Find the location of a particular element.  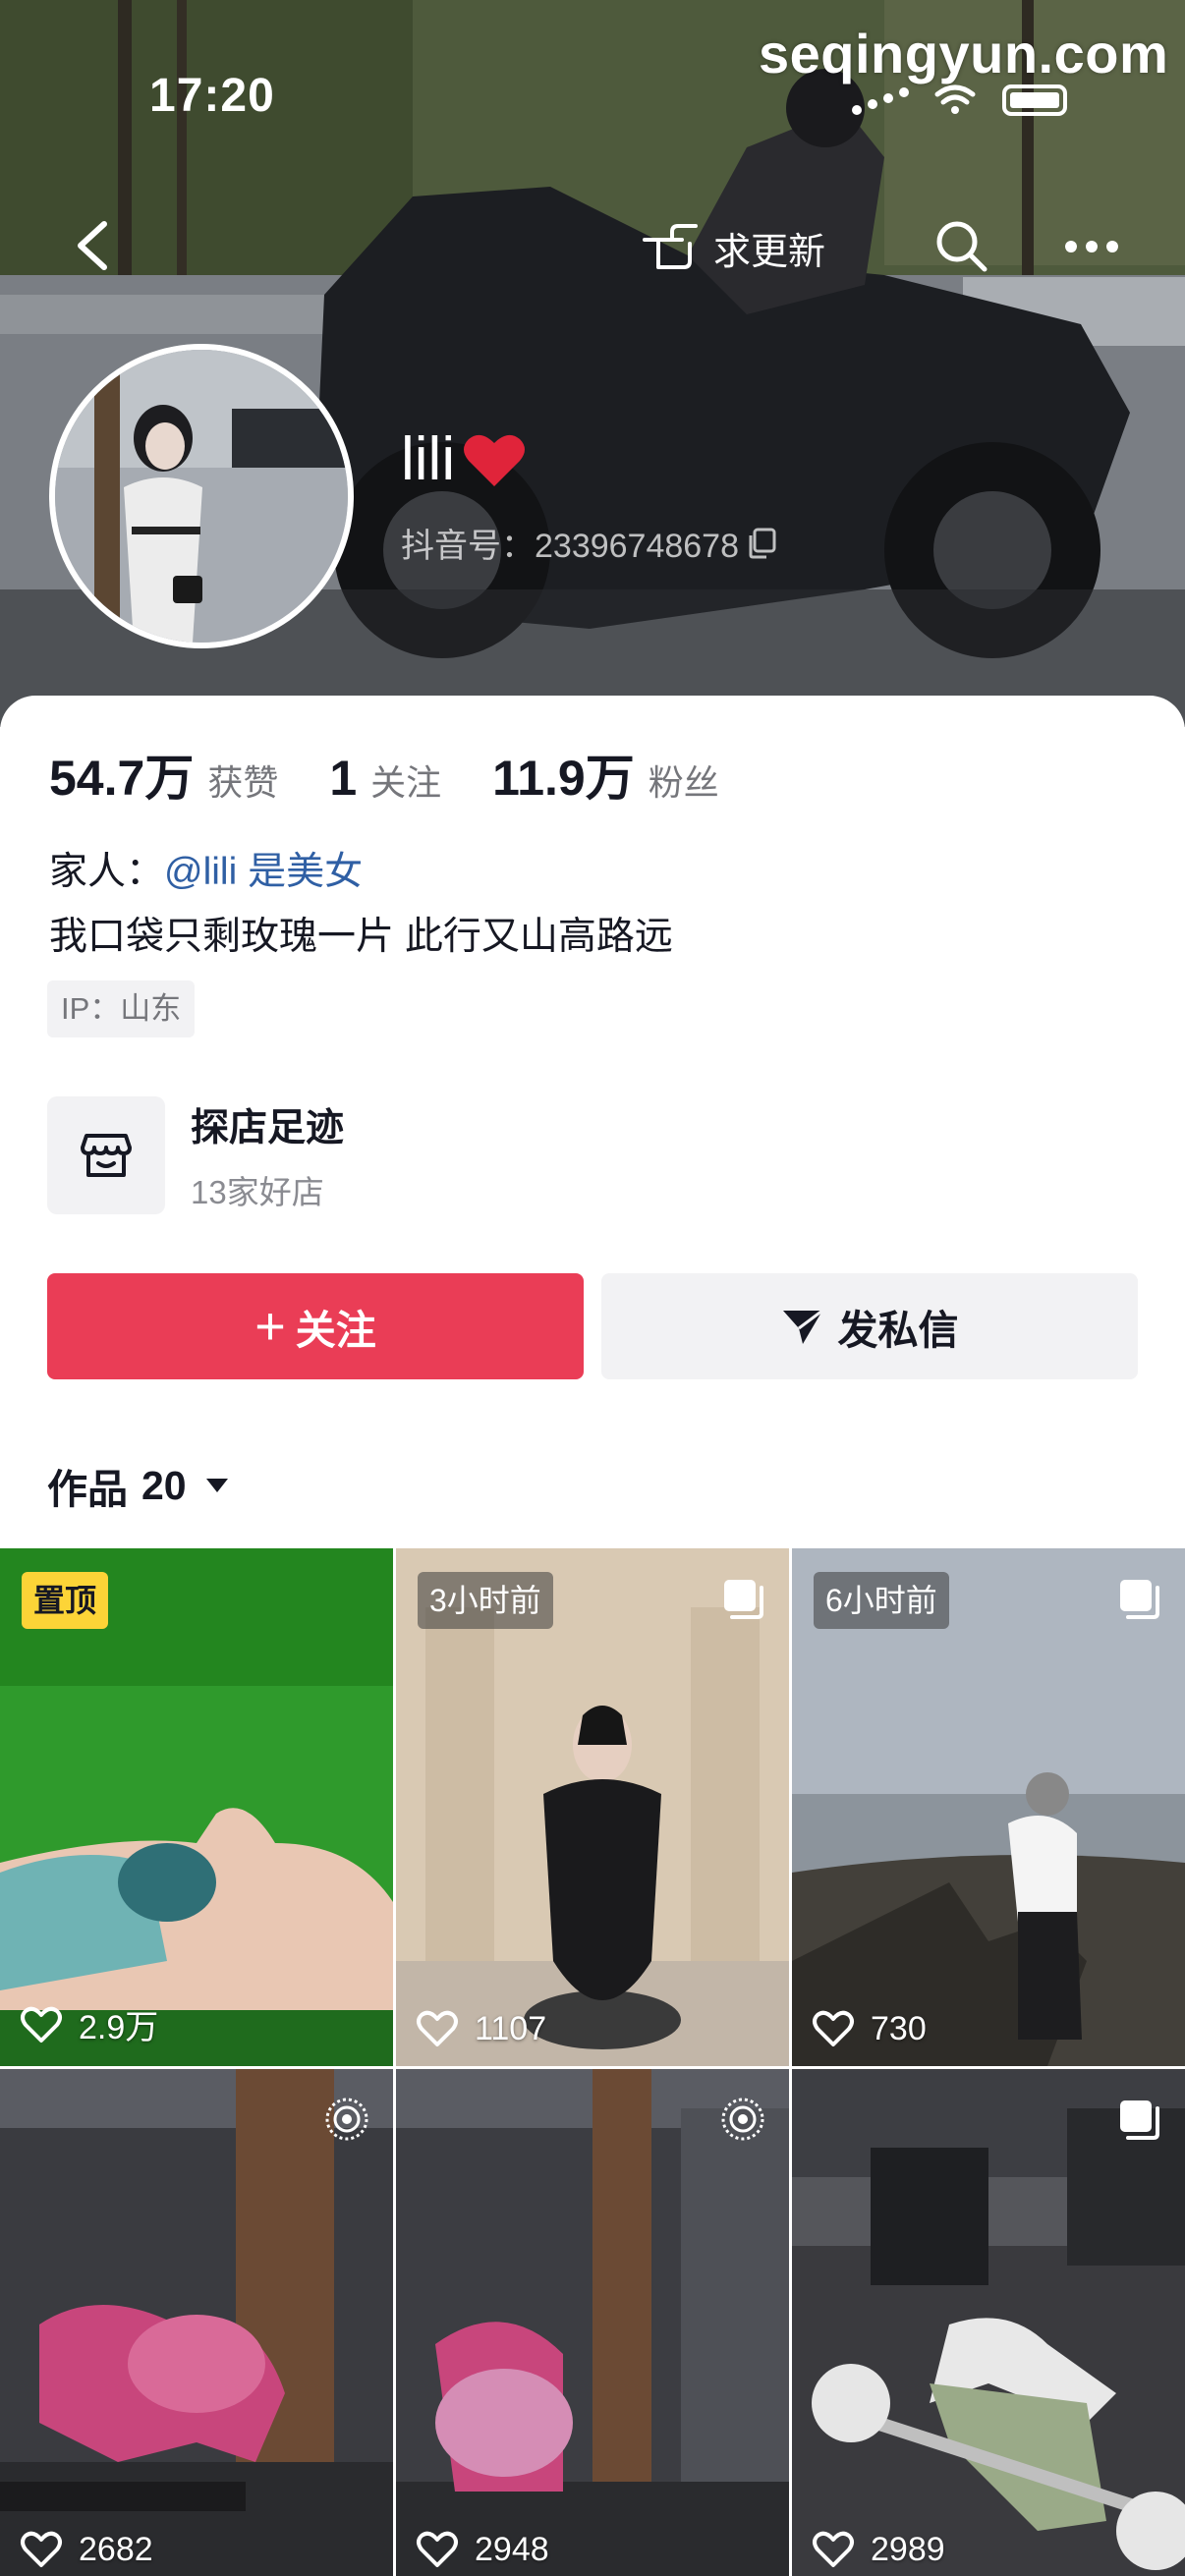

copy-icon is located at coordinates (761, 543).